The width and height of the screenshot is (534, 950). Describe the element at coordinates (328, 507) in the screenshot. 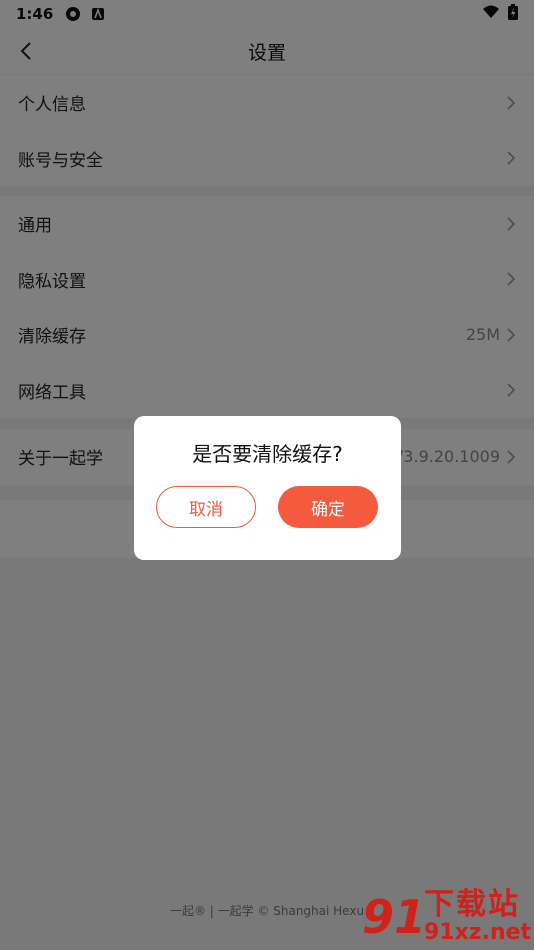

I see `confirm-button: 确定` at that location.